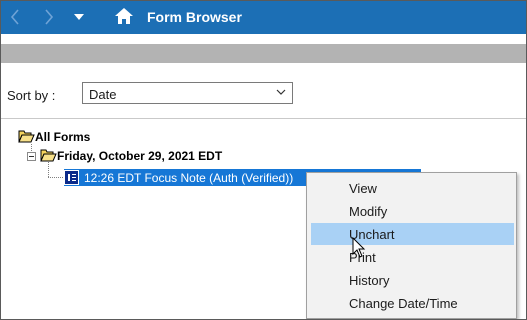 This screenshot has width=527, height=320. I want to click on menu-item-unchart: Unchart, so click(412, 234).